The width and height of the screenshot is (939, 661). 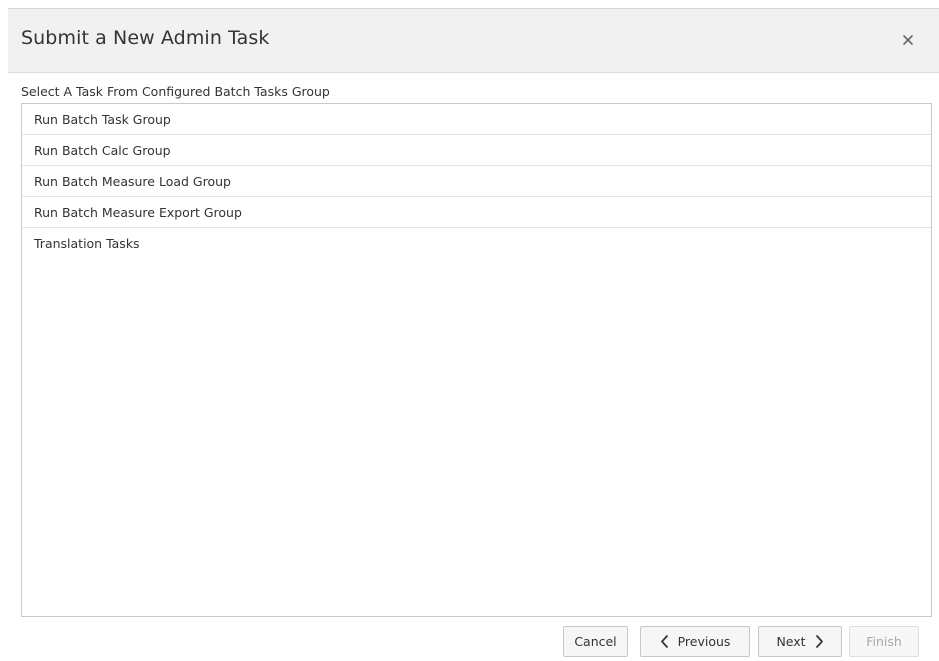 I want to click on list-item-translation-tasks: Translation Tasks, so click(x=476, y=243).